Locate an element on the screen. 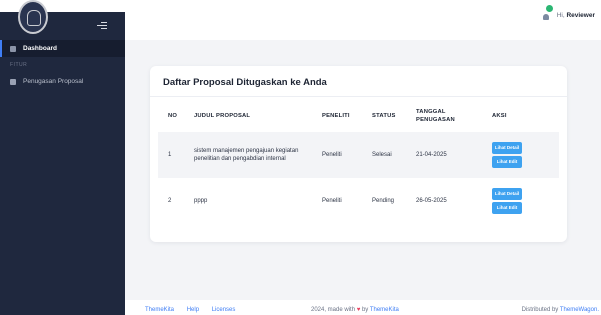 This screenshot has width=601, height=315. cell-status: Pending is located at coordinates (383, 200).